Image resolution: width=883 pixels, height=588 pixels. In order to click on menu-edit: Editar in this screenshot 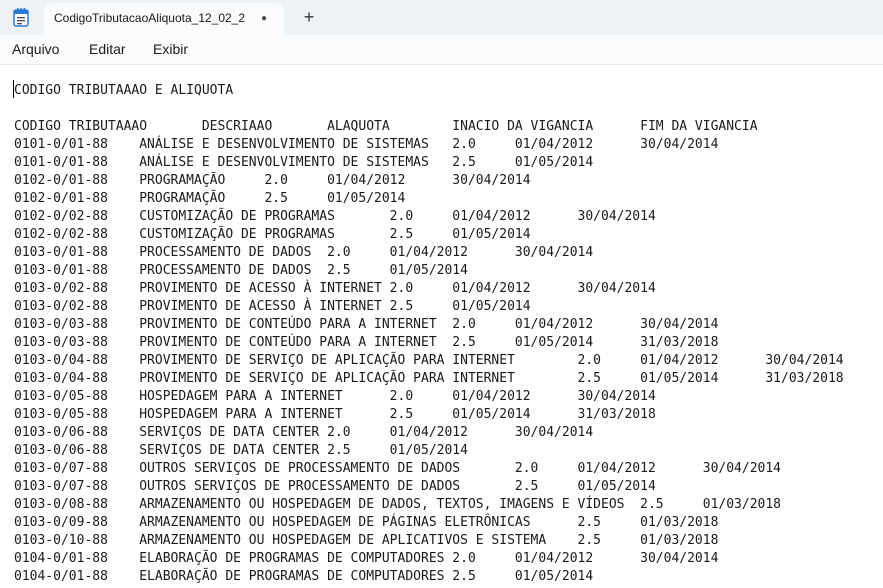, I will do `click(107, 49)`.